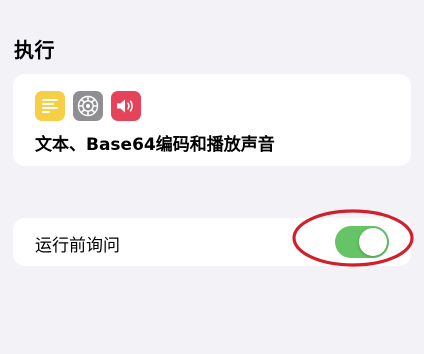 The image size is (424, 354). Describe the element at coordinates (212, 242) in the screenshot. I see `ask-before-run-row: 运行前询问` at that location.